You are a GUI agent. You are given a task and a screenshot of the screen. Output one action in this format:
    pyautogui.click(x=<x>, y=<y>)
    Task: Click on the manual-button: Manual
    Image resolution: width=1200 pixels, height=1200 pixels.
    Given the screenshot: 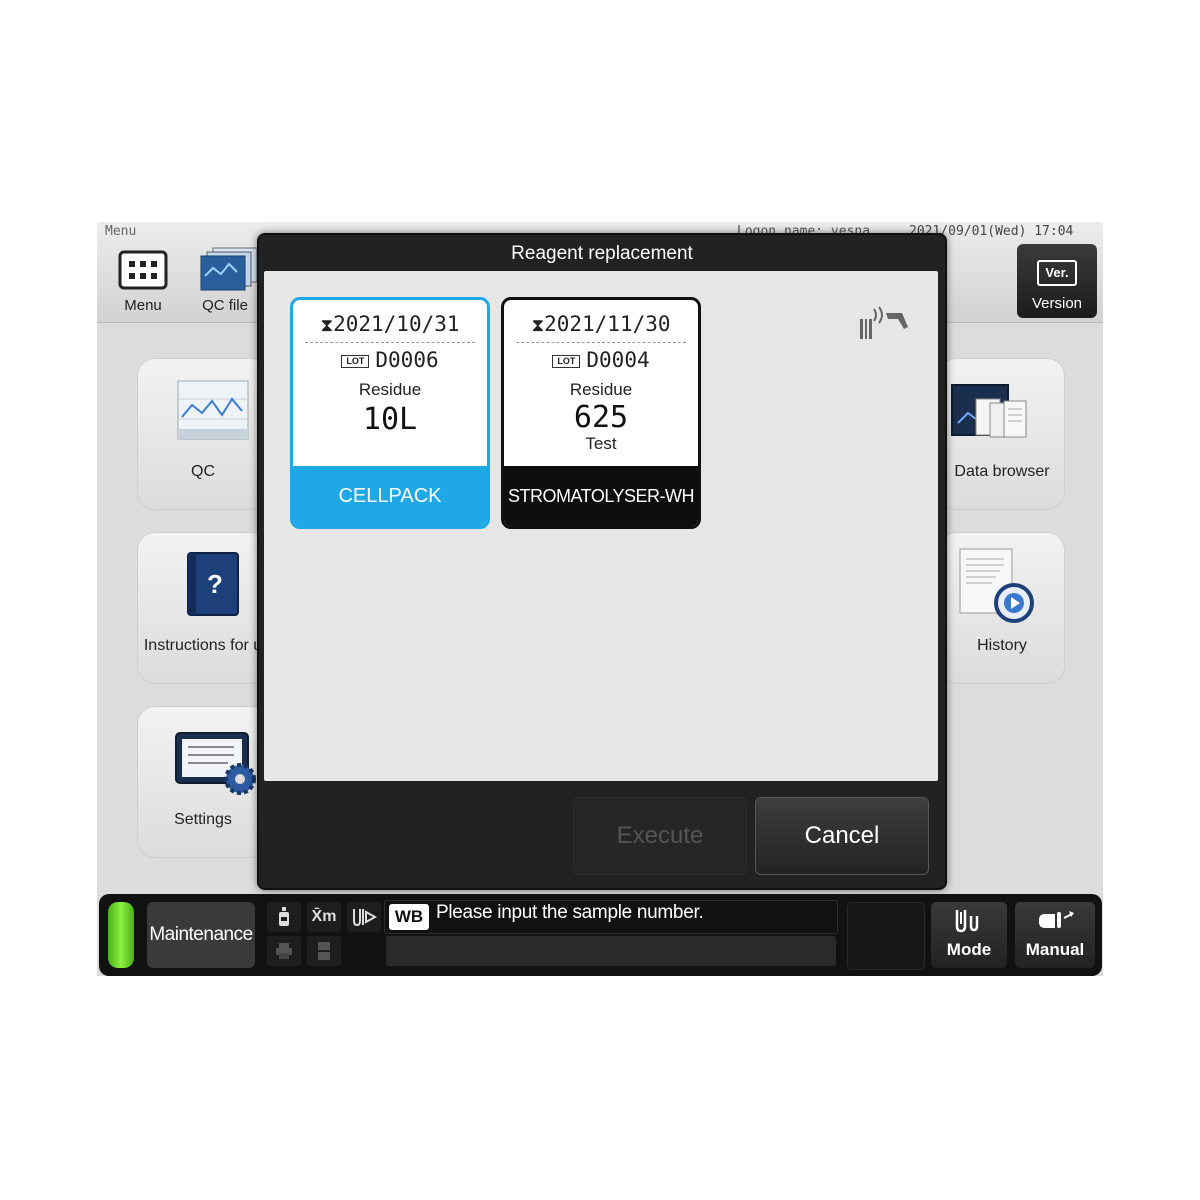 What is the action you would take?
    pyautogui.click(x=1055, y=935)
    